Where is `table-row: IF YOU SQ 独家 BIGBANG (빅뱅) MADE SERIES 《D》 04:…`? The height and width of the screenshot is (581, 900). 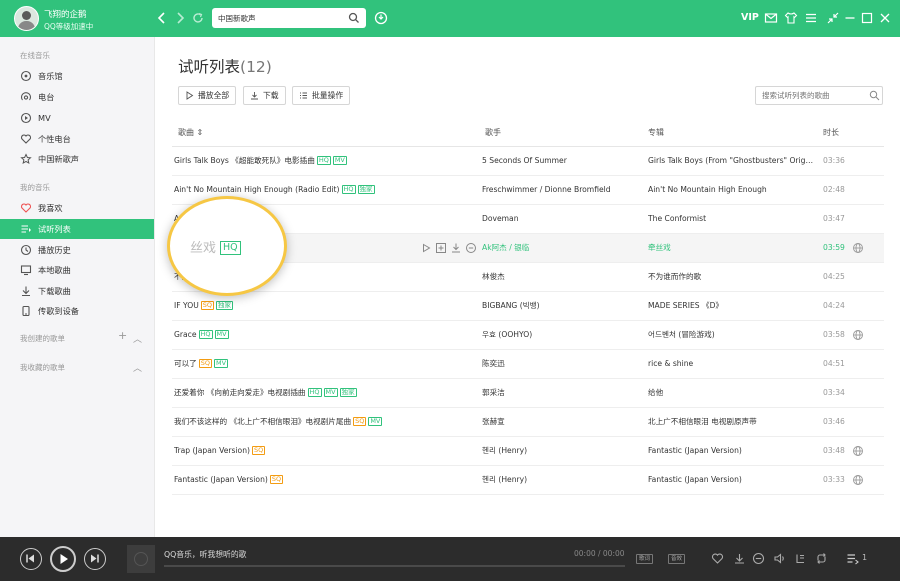 table-row: IF YOU SQ 独家 BIGBANG (빅뱅) MADE SERIES 《D》 04:… is located at coordinates (528, 306).